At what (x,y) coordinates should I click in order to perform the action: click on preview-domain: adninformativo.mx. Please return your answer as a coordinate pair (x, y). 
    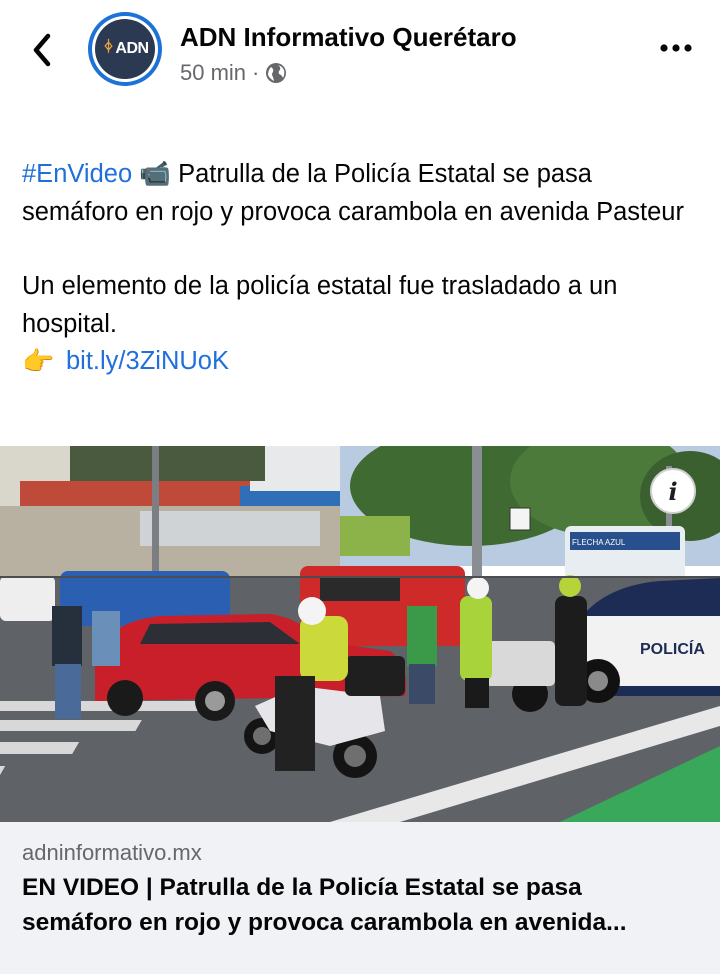
    Looking at the image, I should click on (112, 852).